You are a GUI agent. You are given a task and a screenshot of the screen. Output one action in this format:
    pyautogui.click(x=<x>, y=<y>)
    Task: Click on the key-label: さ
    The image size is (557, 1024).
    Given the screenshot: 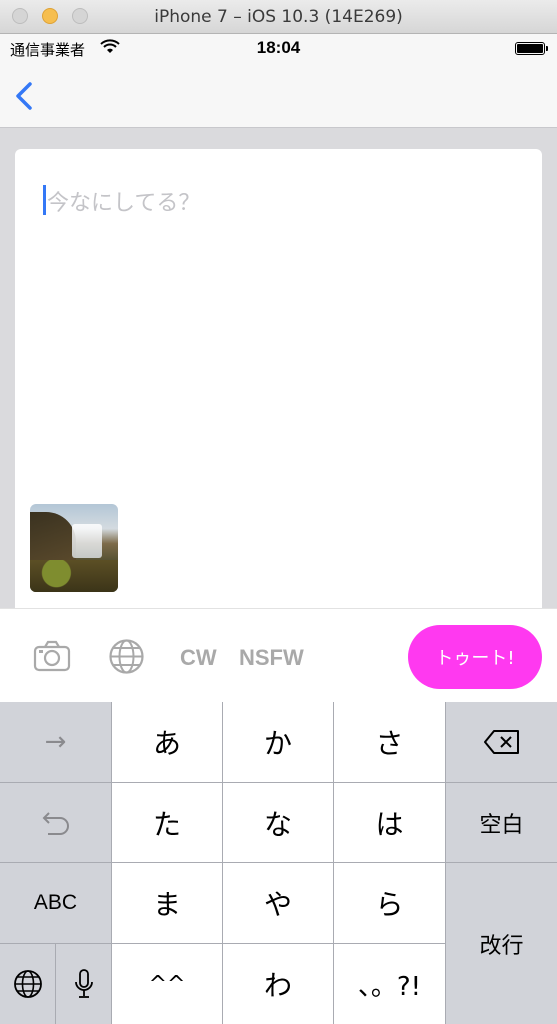 What is the action you would take?
    pyautogui.click(x=389, y=743)
    